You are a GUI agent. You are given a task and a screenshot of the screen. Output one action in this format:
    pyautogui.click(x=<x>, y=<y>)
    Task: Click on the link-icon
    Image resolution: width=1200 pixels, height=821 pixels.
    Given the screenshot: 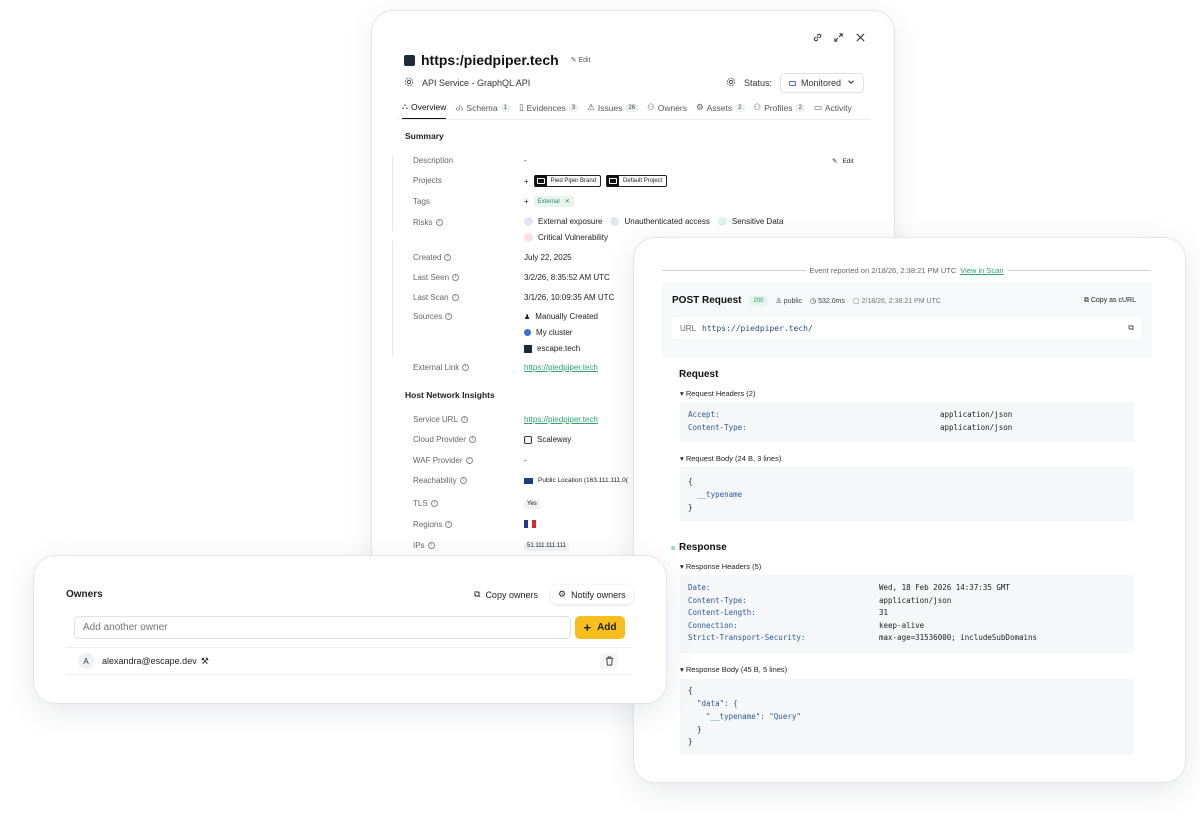 What is the action you would take?
    pyautogui.click(x=817, y=38)
    